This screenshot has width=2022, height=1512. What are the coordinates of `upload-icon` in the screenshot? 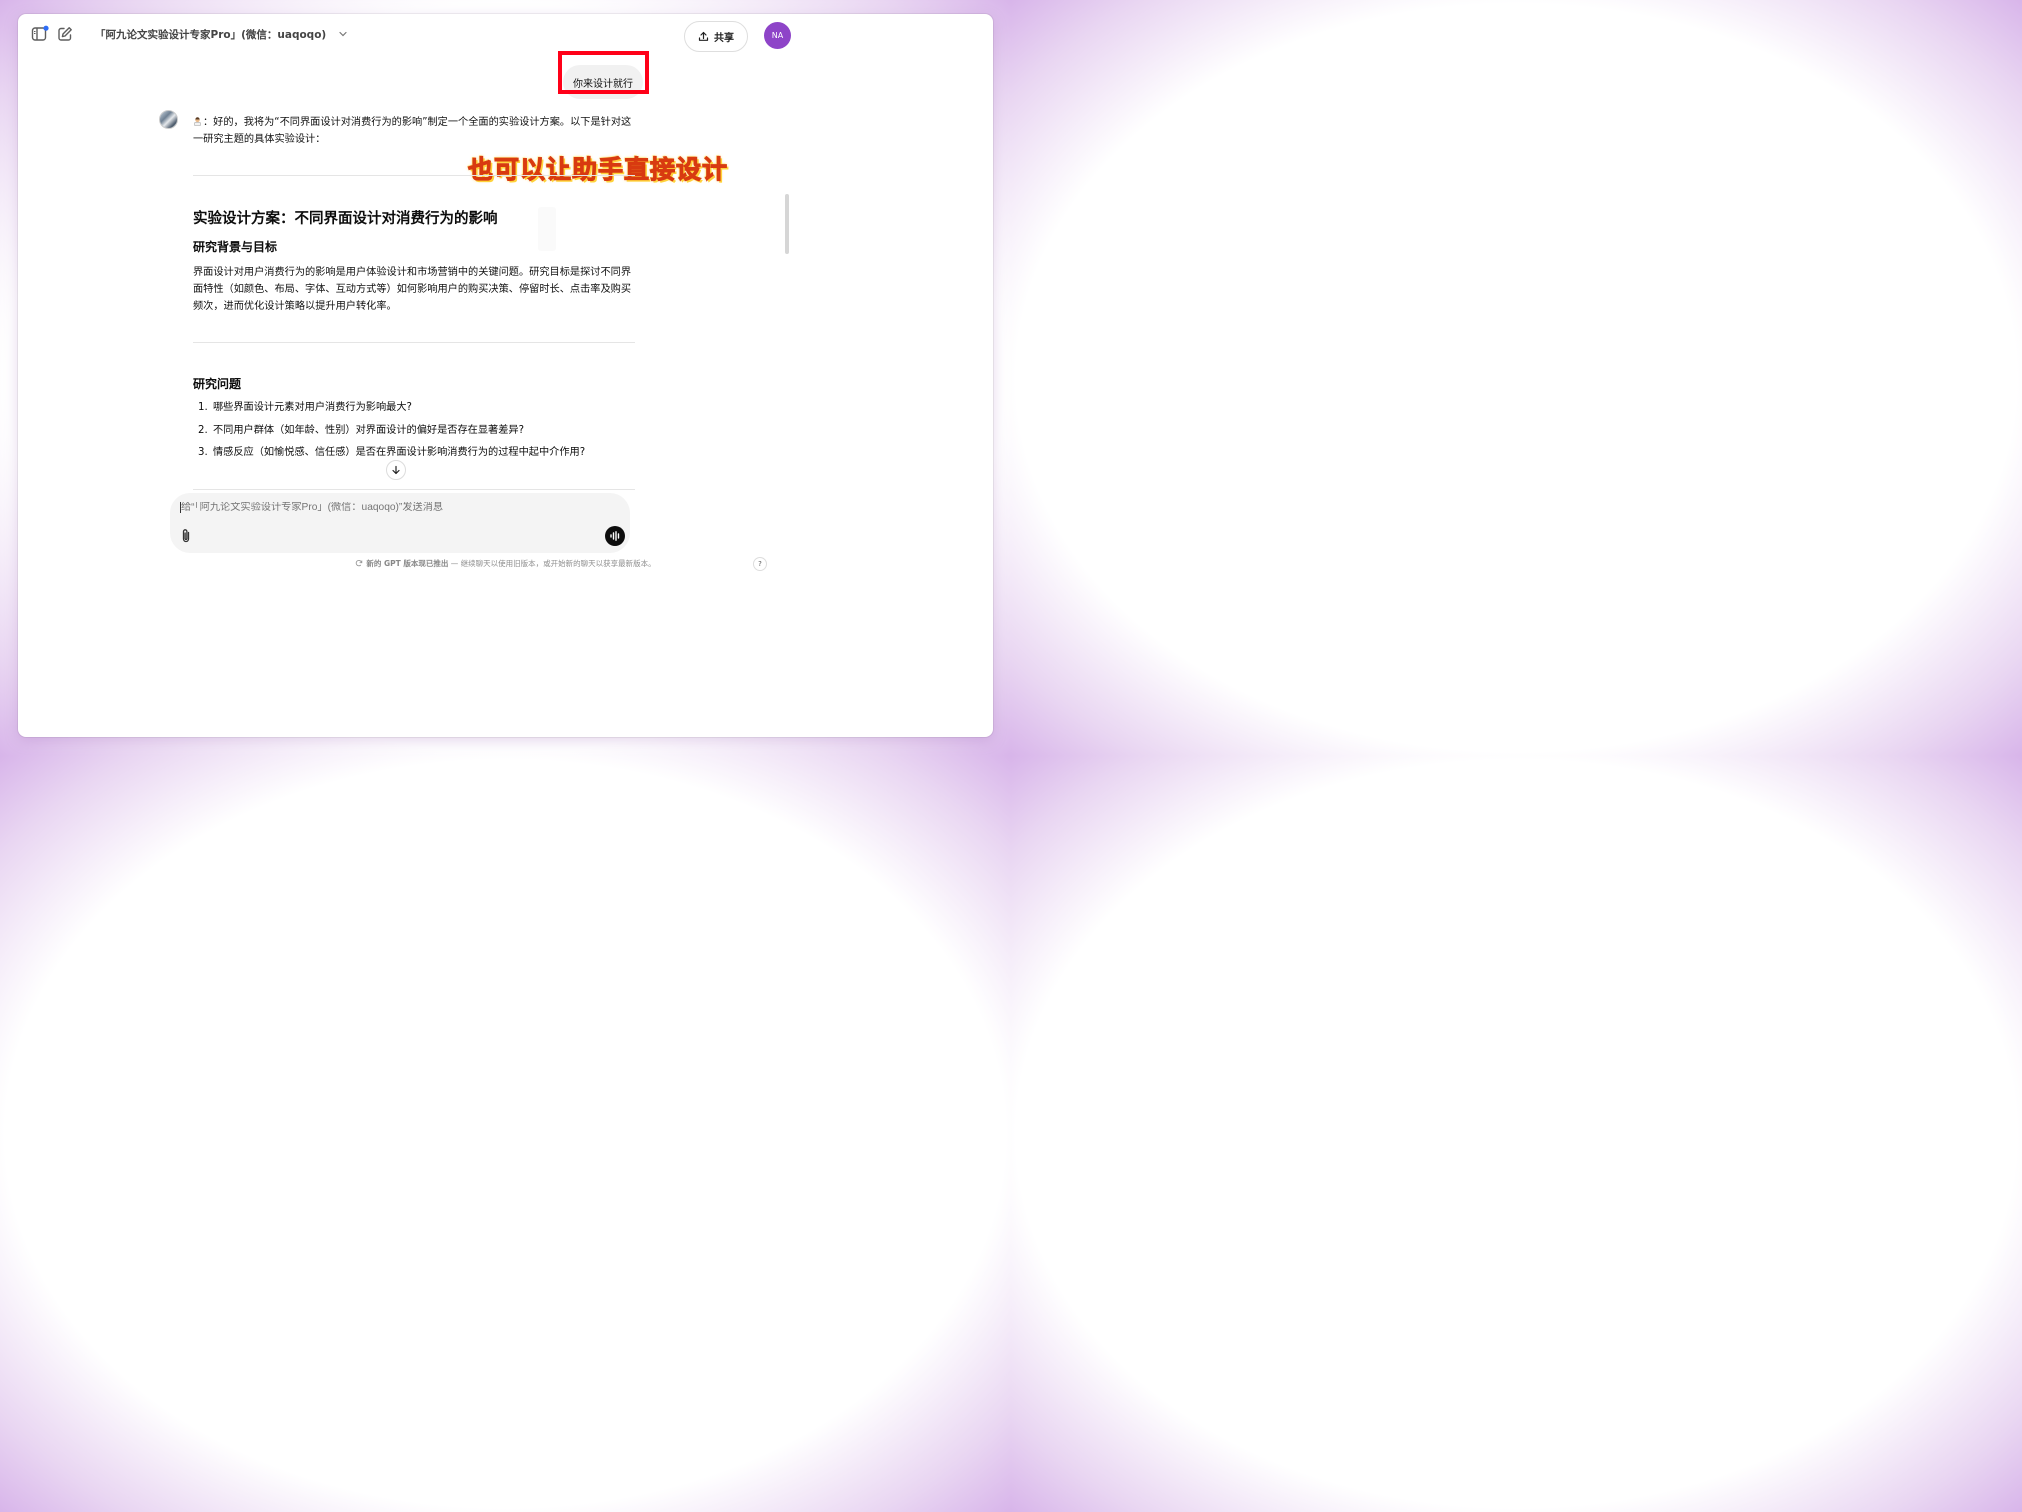 It's located at (703, 36).